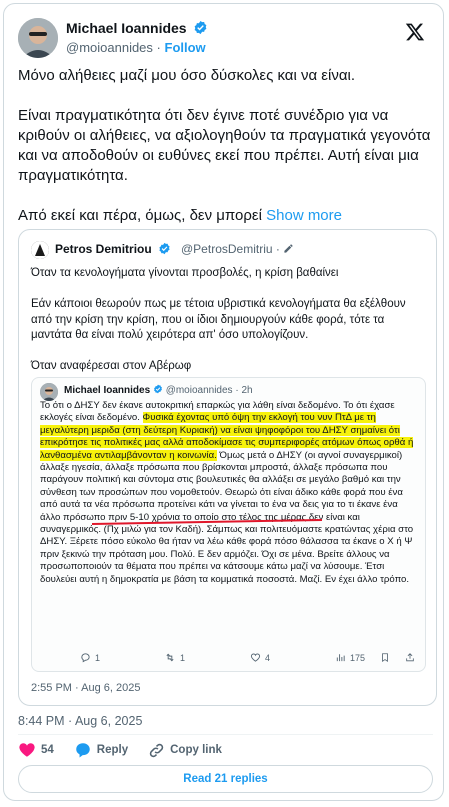 Image resolution: width=449 pixels, height=807 pixels. I want to click on inner-repost-count: 1, so click(183, 657).